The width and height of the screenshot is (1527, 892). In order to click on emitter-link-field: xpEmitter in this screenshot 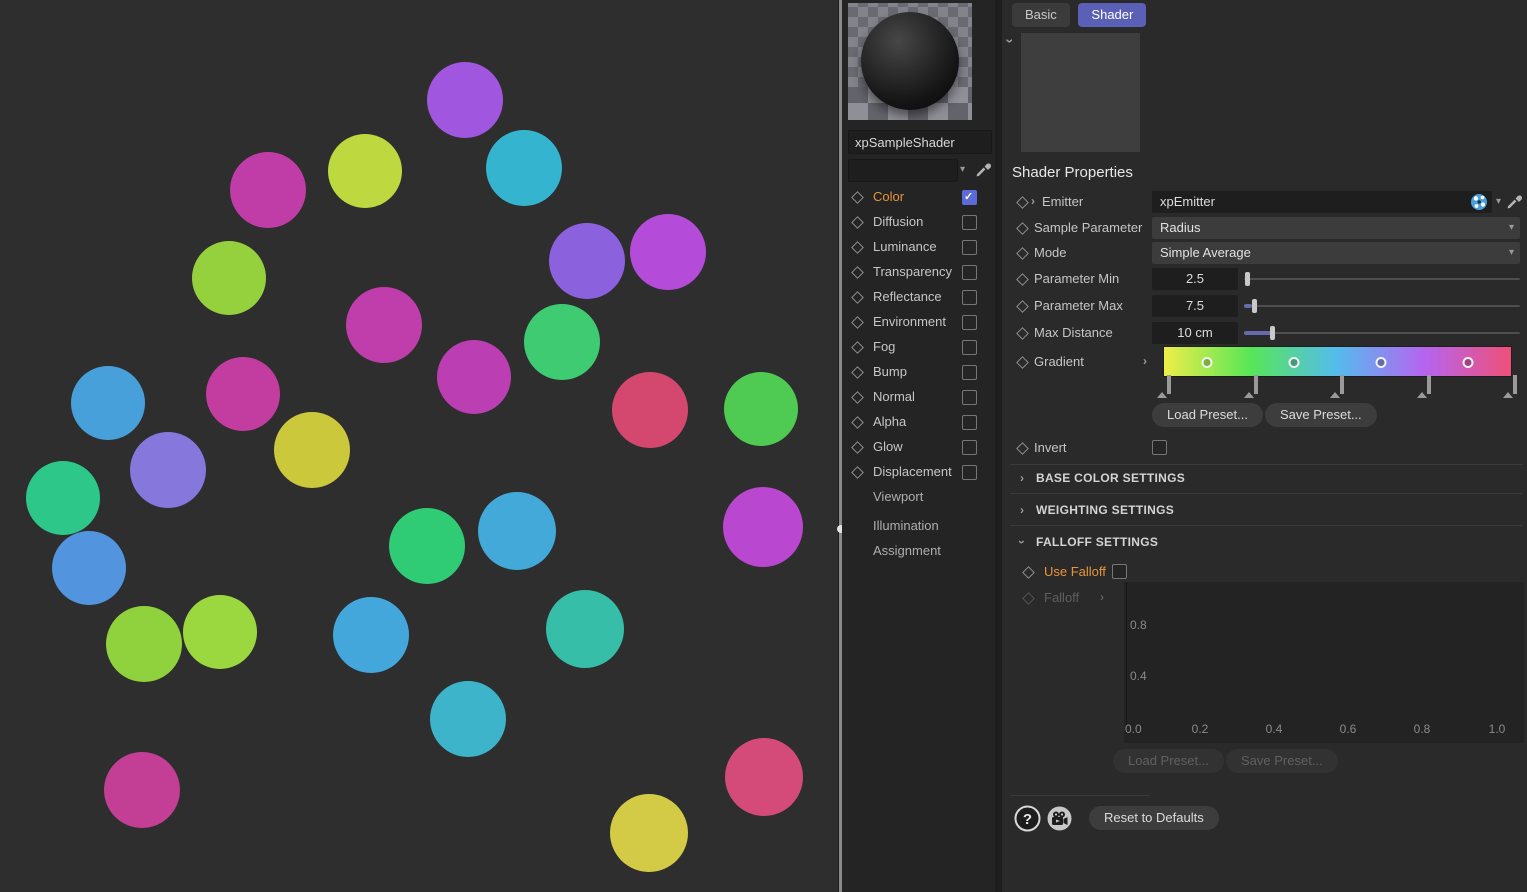, I will do `click(1322, 202)`.